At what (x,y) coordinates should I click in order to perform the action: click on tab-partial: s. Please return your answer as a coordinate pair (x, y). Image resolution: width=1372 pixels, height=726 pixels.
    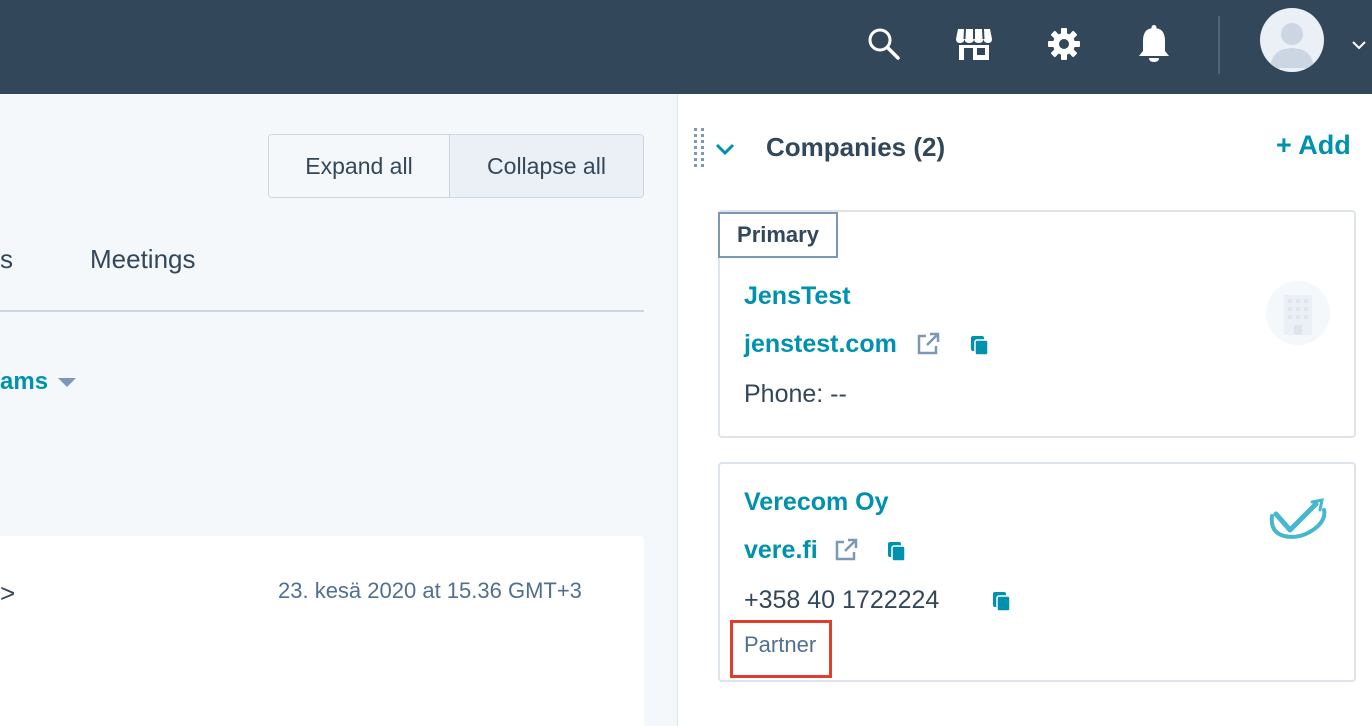
    Looking at the image, I should click on (6, 259).